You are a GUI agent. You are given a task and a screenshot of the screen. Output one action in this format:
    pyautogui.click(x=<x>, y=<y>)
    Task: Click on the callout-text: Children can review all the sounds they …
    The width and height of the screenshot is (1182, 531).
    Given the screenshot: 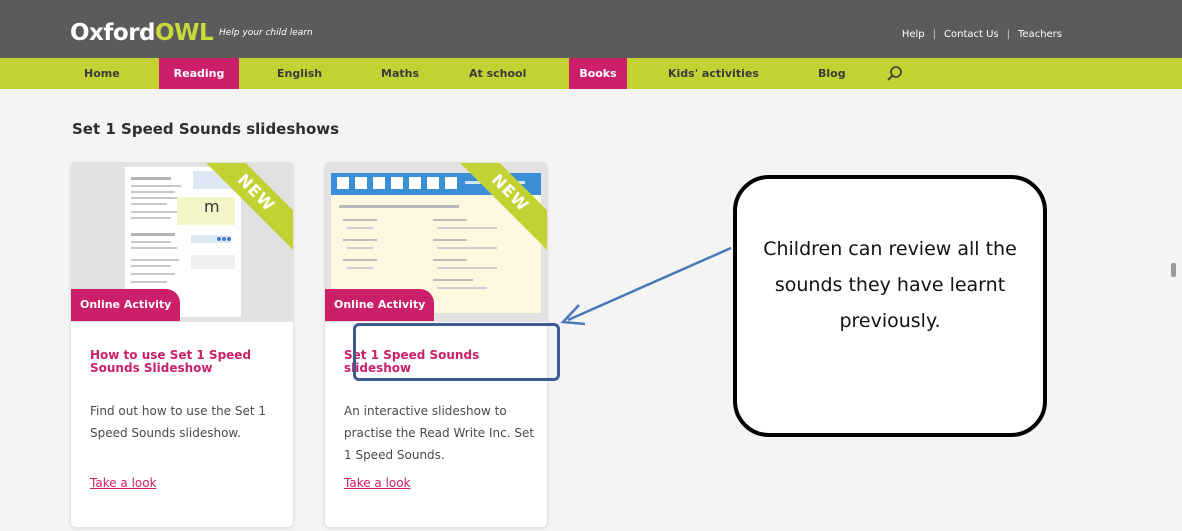 What is the action you would take?
    pyautogui.click(x=890, y=285)
    